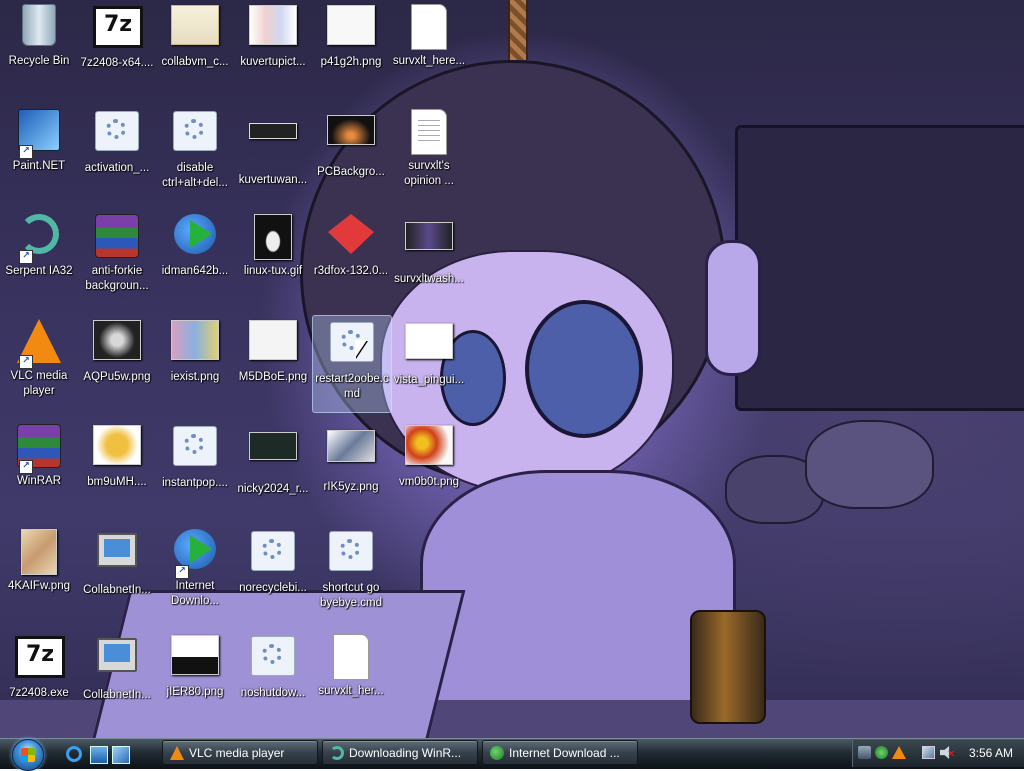  What do you see at coordinates (350, 595) in the screenshot?
I see `icon-label: shortcut go byebye.cmd` at bounding box center [350, 595].